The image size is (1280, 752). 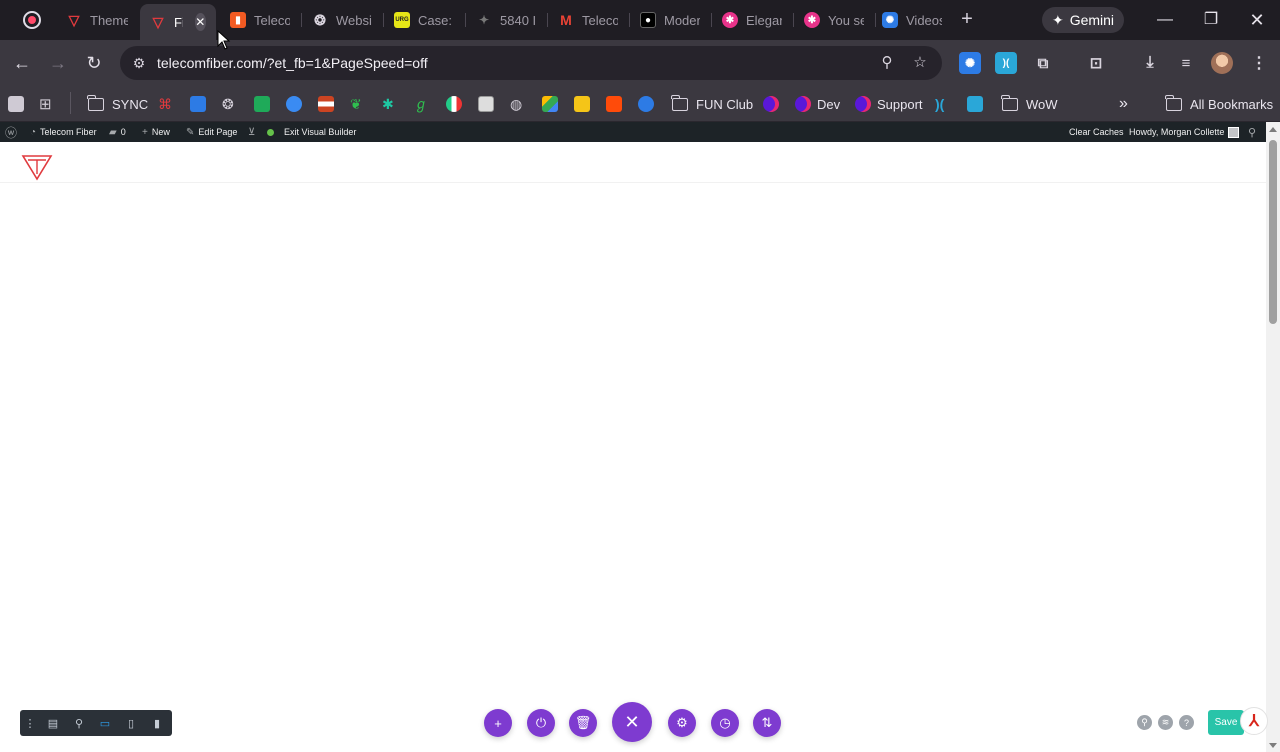 I want to click on bookmark-dev: Dev, so click(x=817, y=104).